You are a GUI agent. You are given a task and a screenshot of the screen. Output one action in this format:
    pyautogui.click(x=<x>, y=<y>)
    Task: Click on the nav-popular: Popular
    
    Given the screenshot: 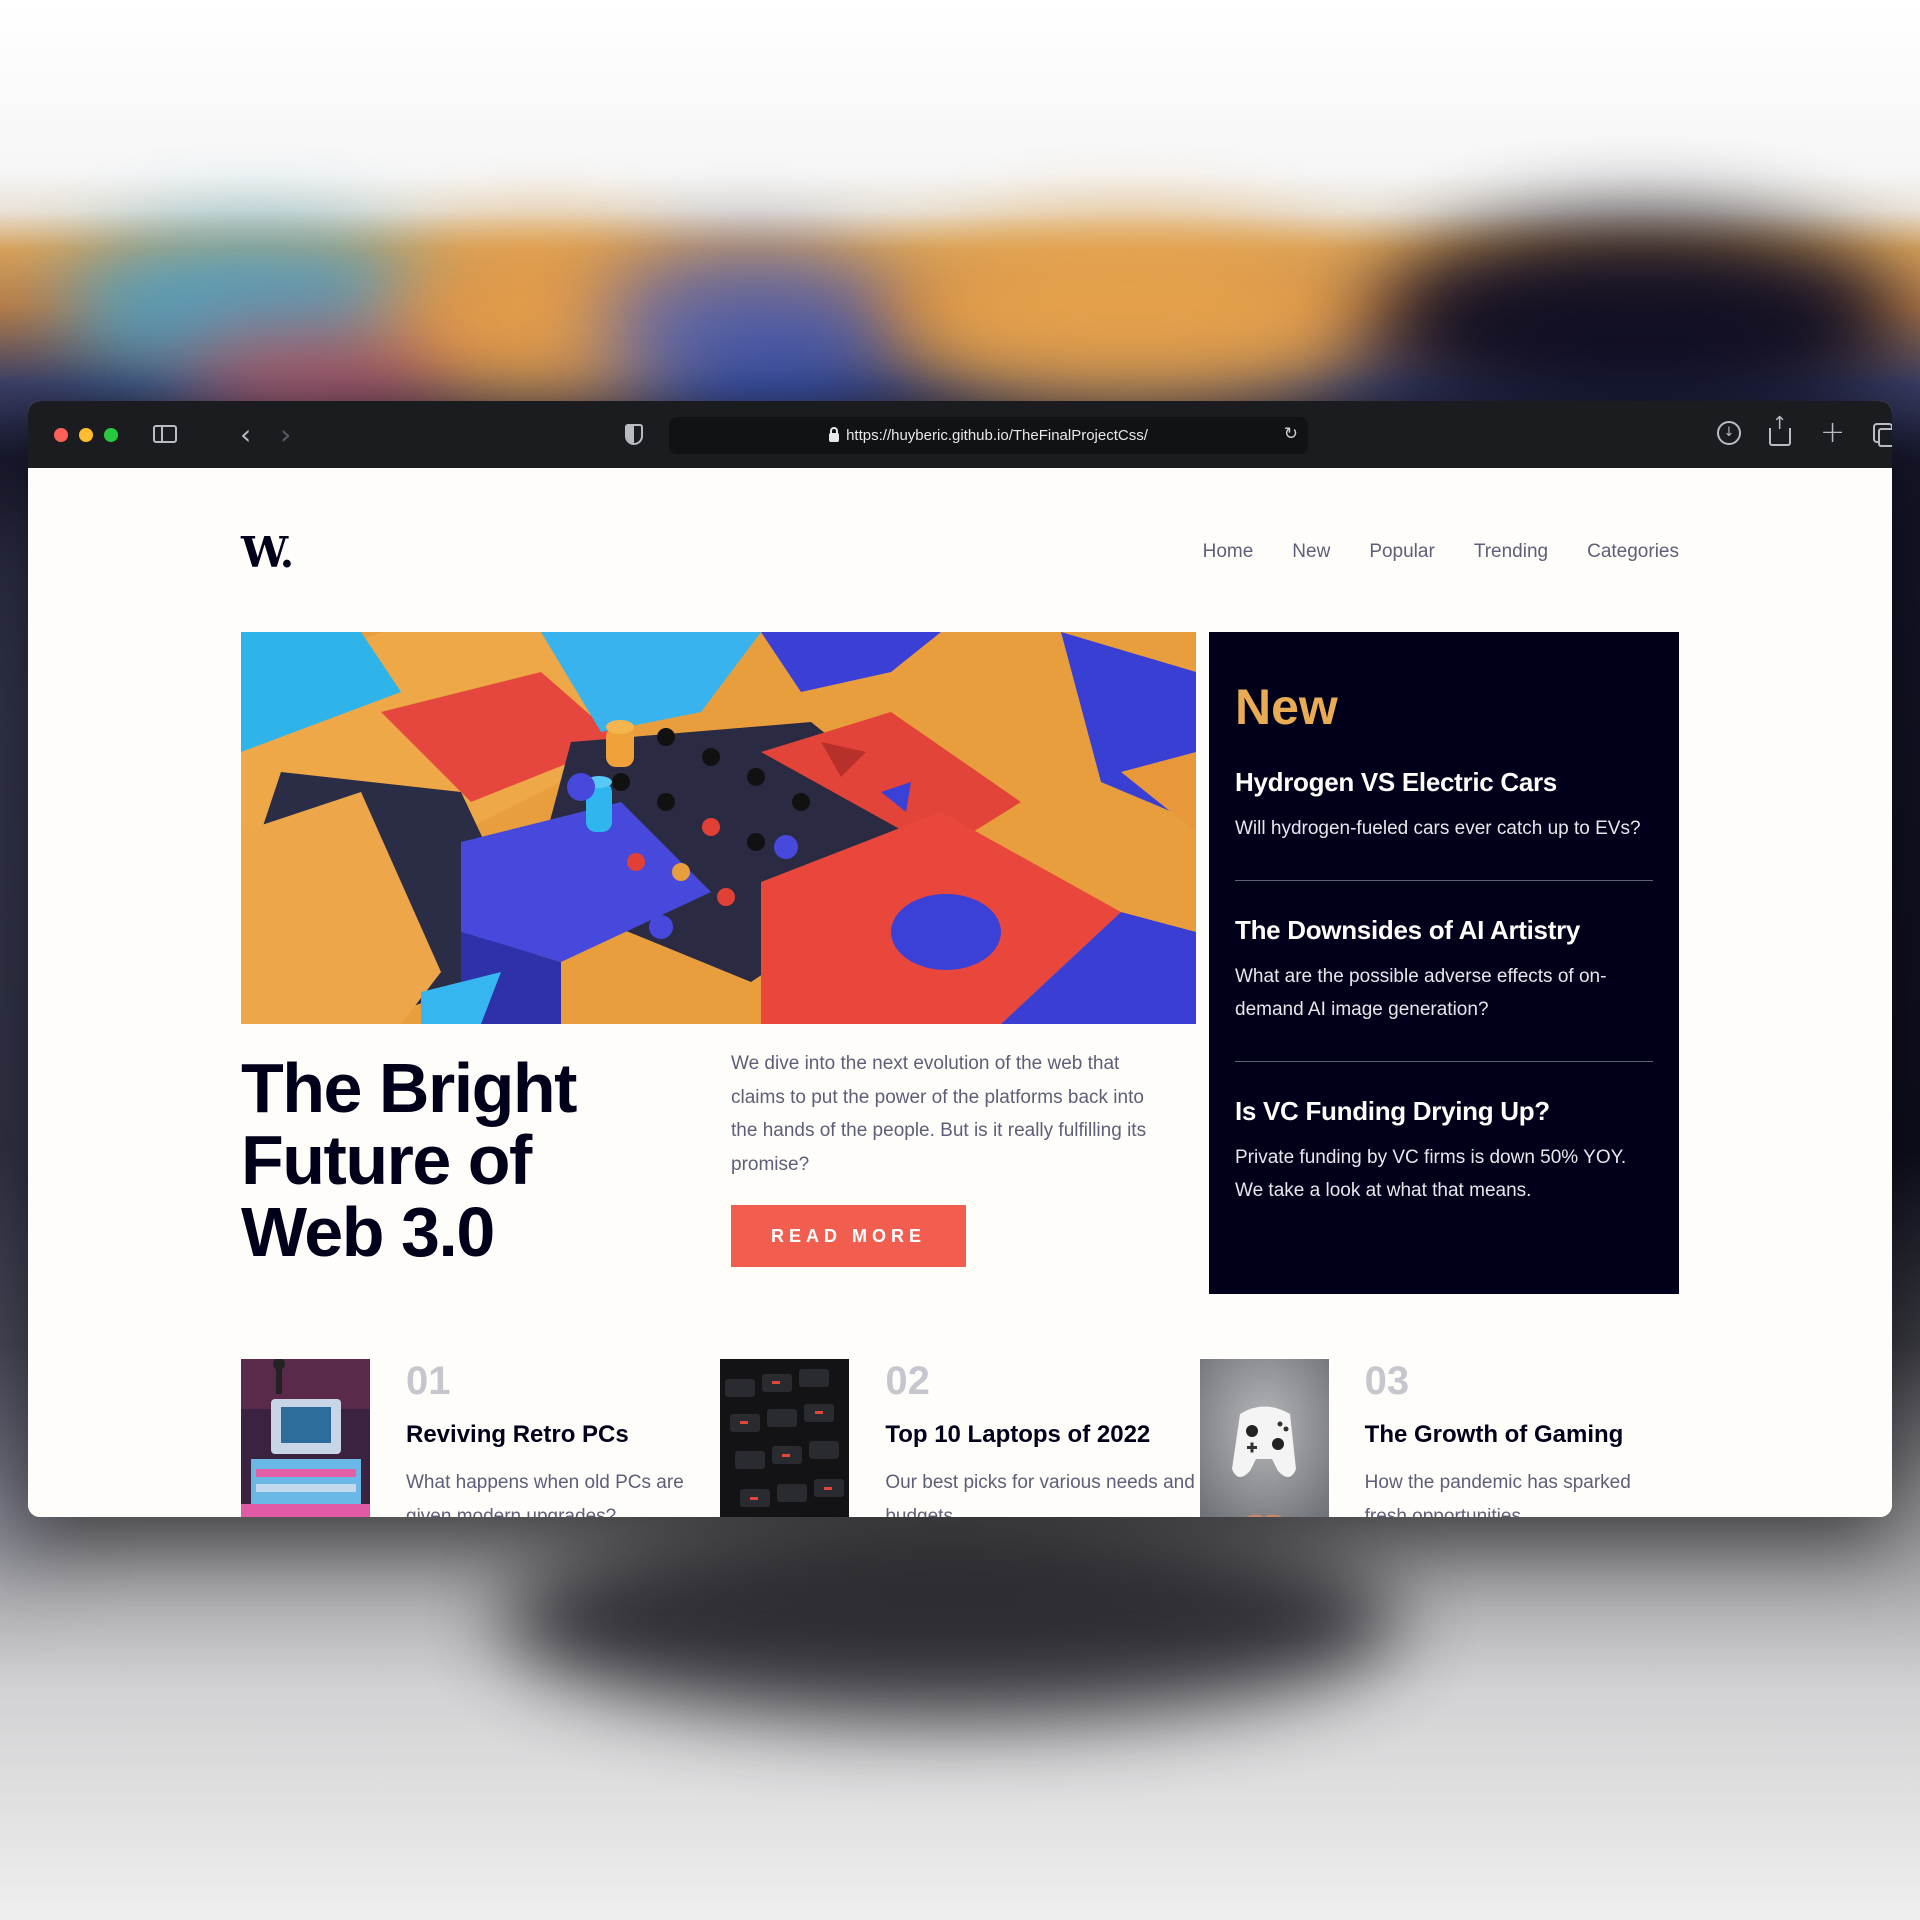 What is the action you would take?
    pyautogui.click(x=1402, y=552)
    